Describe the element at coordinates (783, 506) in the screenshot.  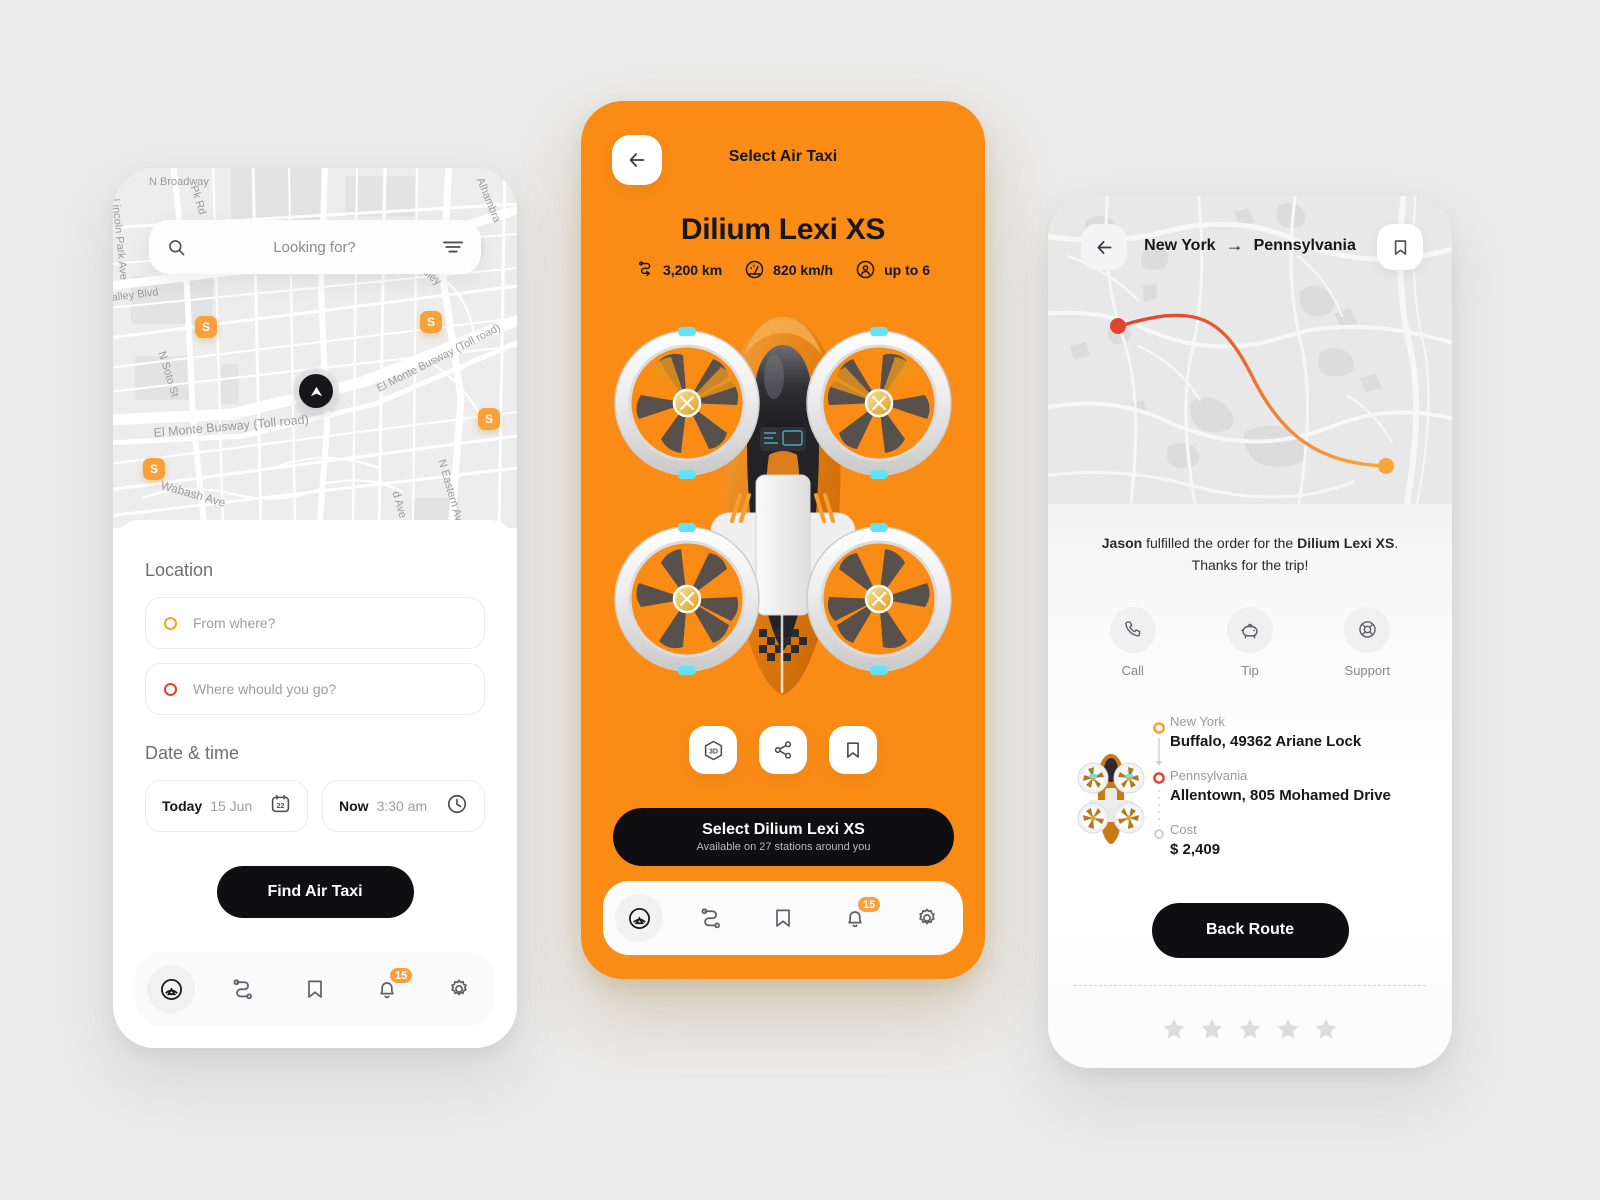
I see `drone-illustration` at that location.